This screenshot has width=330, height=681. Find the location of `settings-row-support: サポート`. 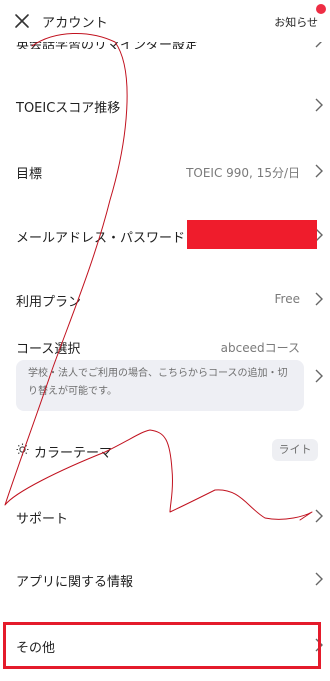

settings-row-support: サポート is located at coordinates (165, 516).